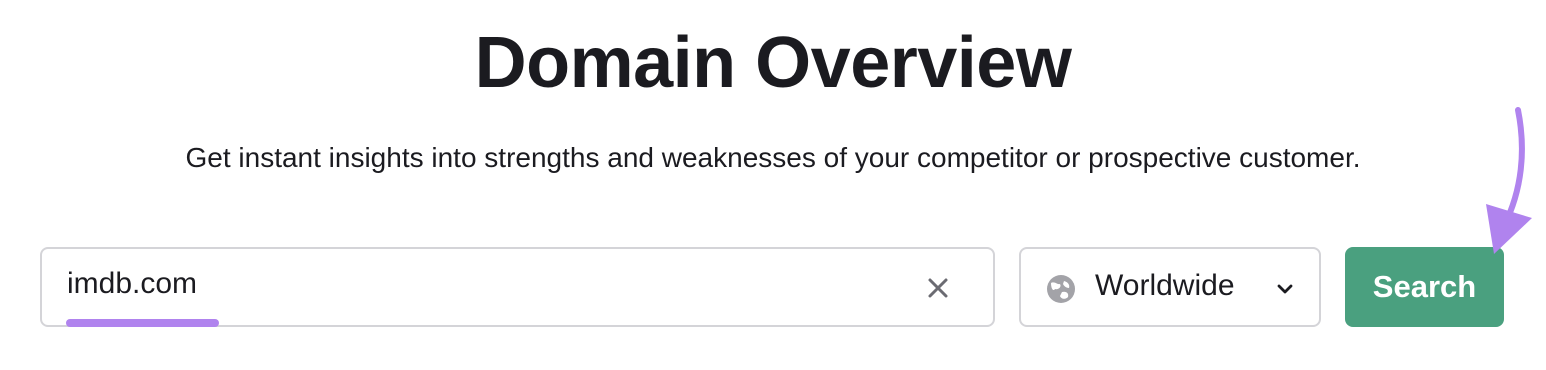 The image size is (1546, 370). What do you see at coordinates (1509, 180) in the screenshot?
I see `annotation-arrow` at bounding box center [1509, 180].